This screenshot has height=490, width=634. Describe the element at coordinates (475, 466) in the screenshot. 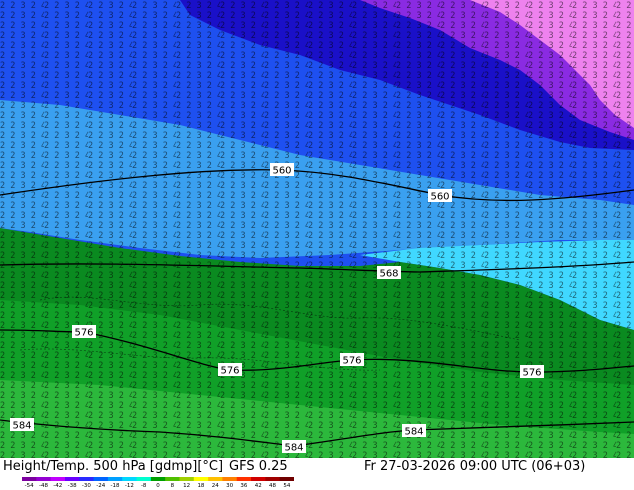

I see `valid-time: Fr 27-03-2026 09:00 UTC (06+03)` at that location.